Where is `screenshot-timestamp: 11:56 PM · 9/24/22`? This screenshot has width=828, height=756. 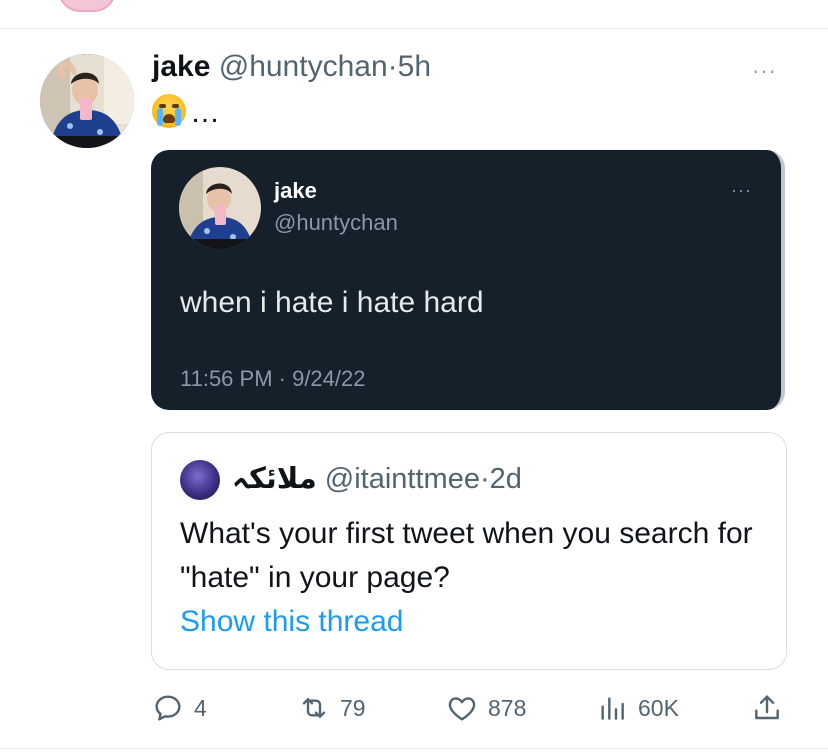
screenshot-timestamp: 11:56 PM · 9/24/22 is located at coordinates (273, 378).